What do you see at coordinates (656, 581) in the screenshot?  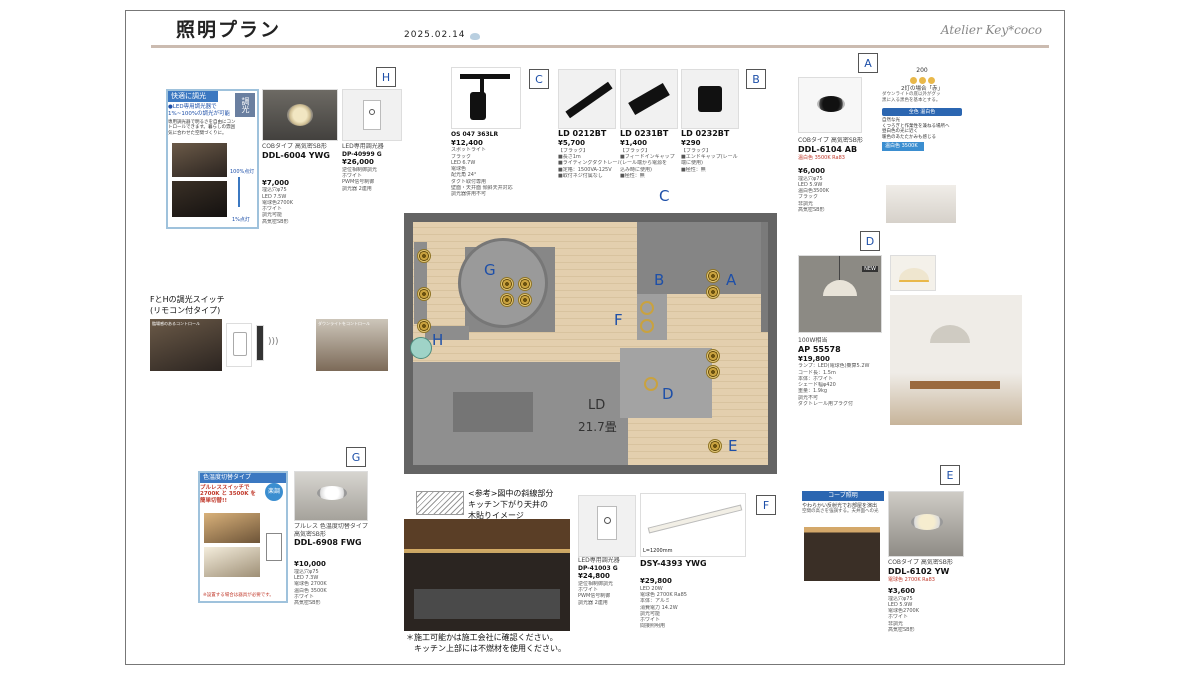 I see `f-price: ¥29,800` at bounding box center [656, 581].